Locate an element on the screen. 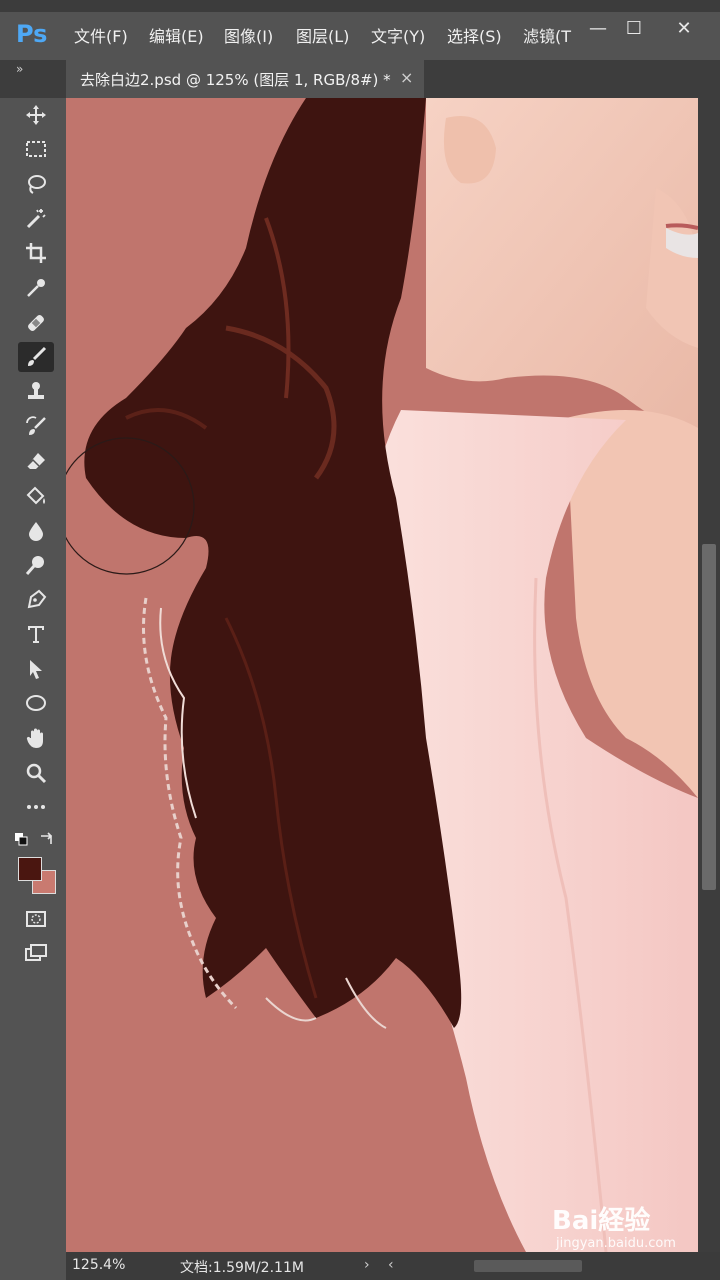 Image resolution: width=720 pixels, height=1280 pixels. blur-tool is located at coordinates (36, 531).